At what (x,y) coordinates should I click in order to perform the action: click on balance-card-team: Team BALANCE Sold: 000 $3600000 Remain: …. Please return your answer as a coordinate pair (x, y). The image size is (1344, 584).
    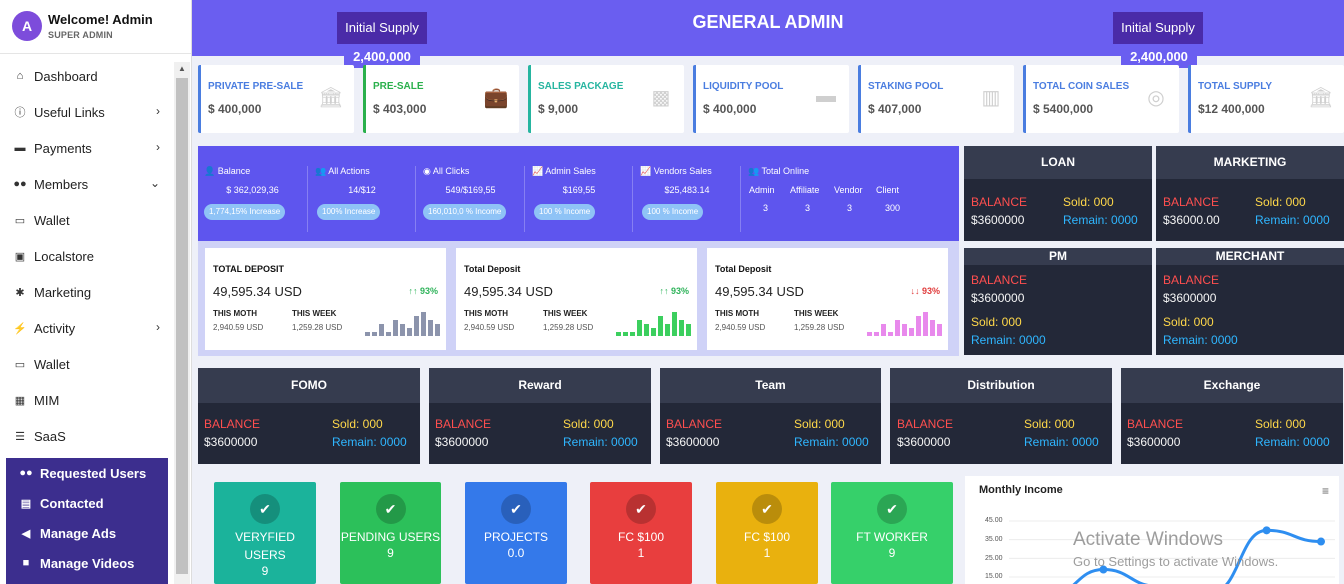
    Looking at the image, I should click on (770, 416).